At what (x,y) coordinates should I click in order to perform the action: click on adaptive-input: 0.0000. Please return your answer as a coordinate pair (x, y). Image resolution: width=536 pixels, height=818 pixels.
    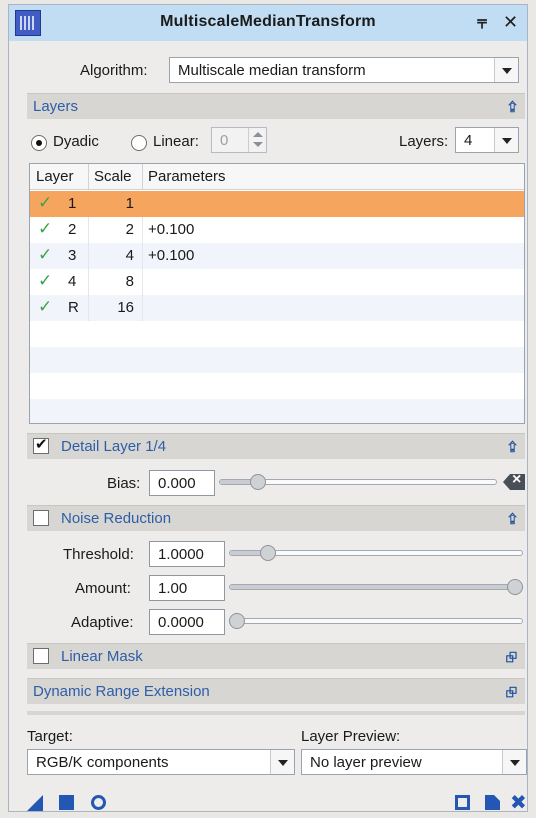
    Looking at the image, I should click on (187, 622).